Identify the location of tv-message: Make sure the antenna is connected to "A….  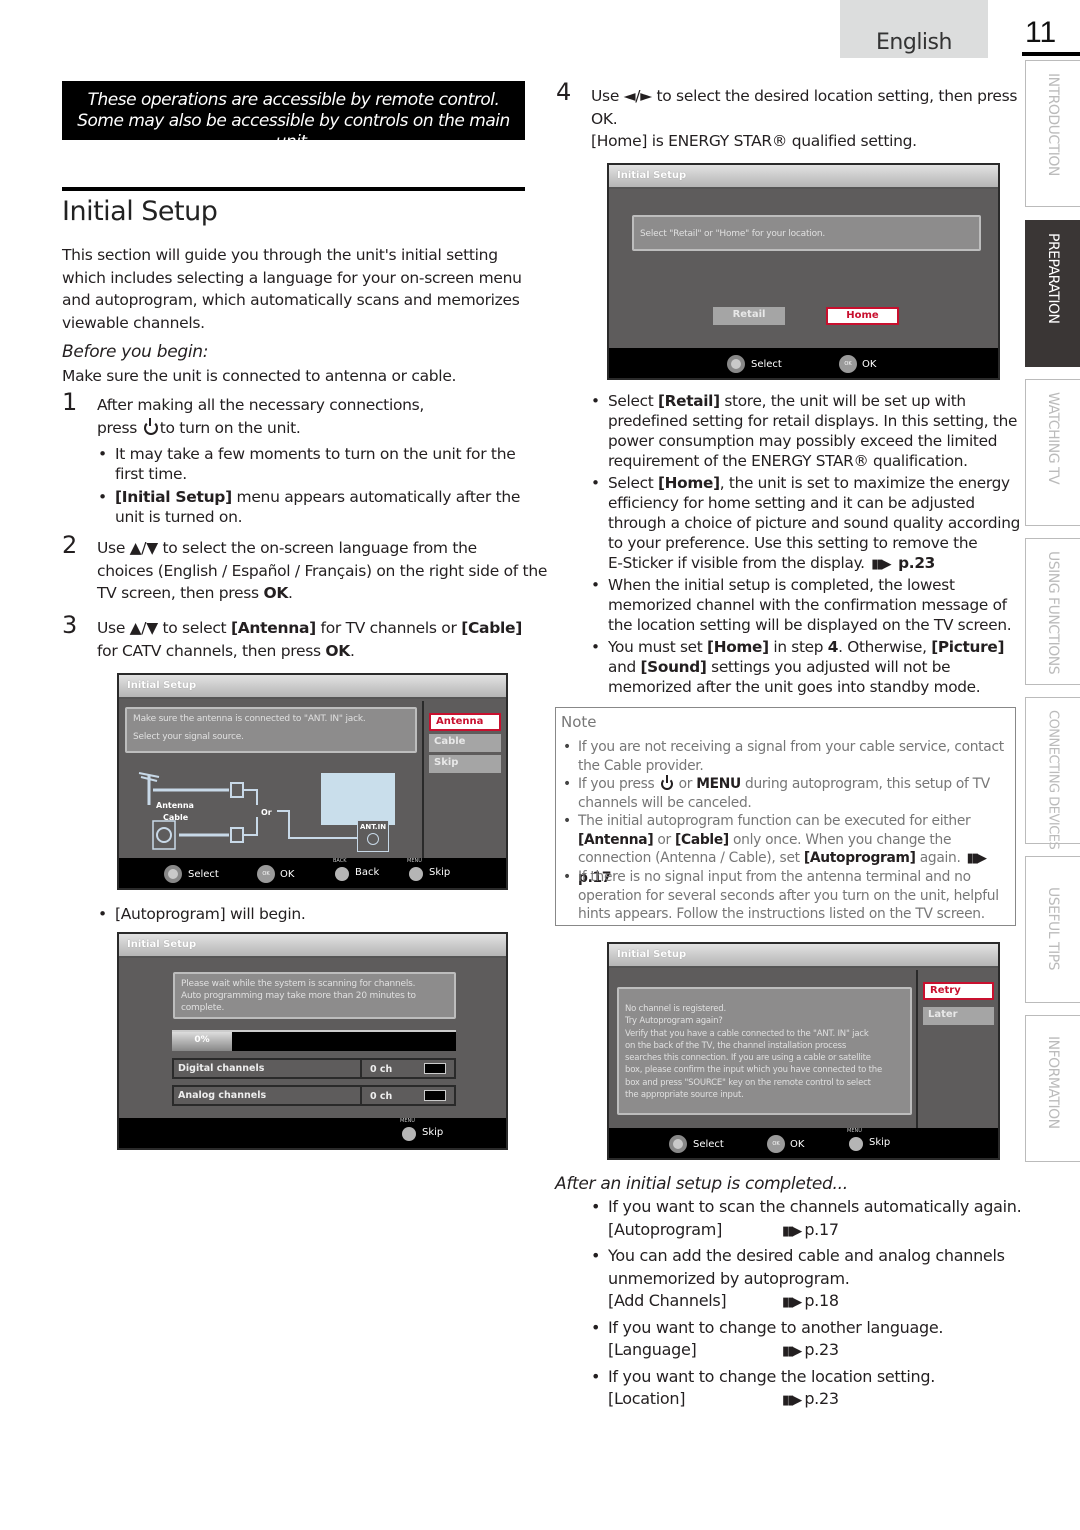
(271, 730).